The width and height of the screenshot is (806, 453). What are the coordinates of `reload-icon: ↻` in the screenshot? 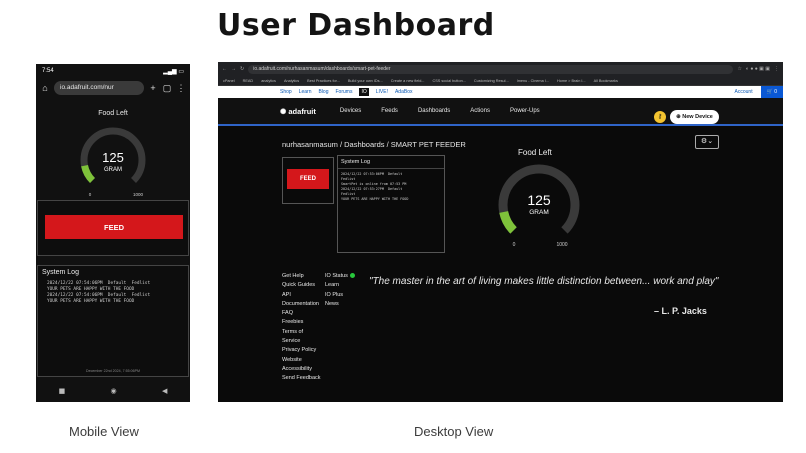 It's located at (242, 69).